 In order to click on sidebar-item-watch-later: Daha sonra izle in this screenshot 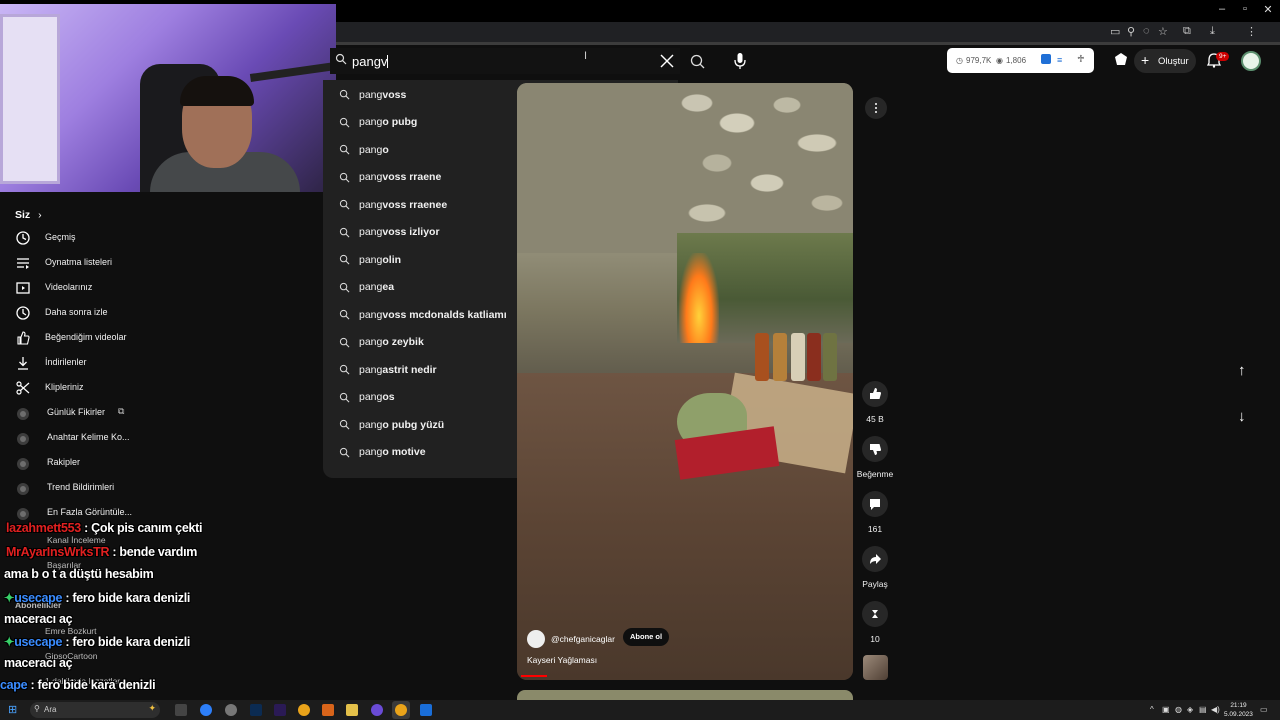, I will do `click(160, 314)`.